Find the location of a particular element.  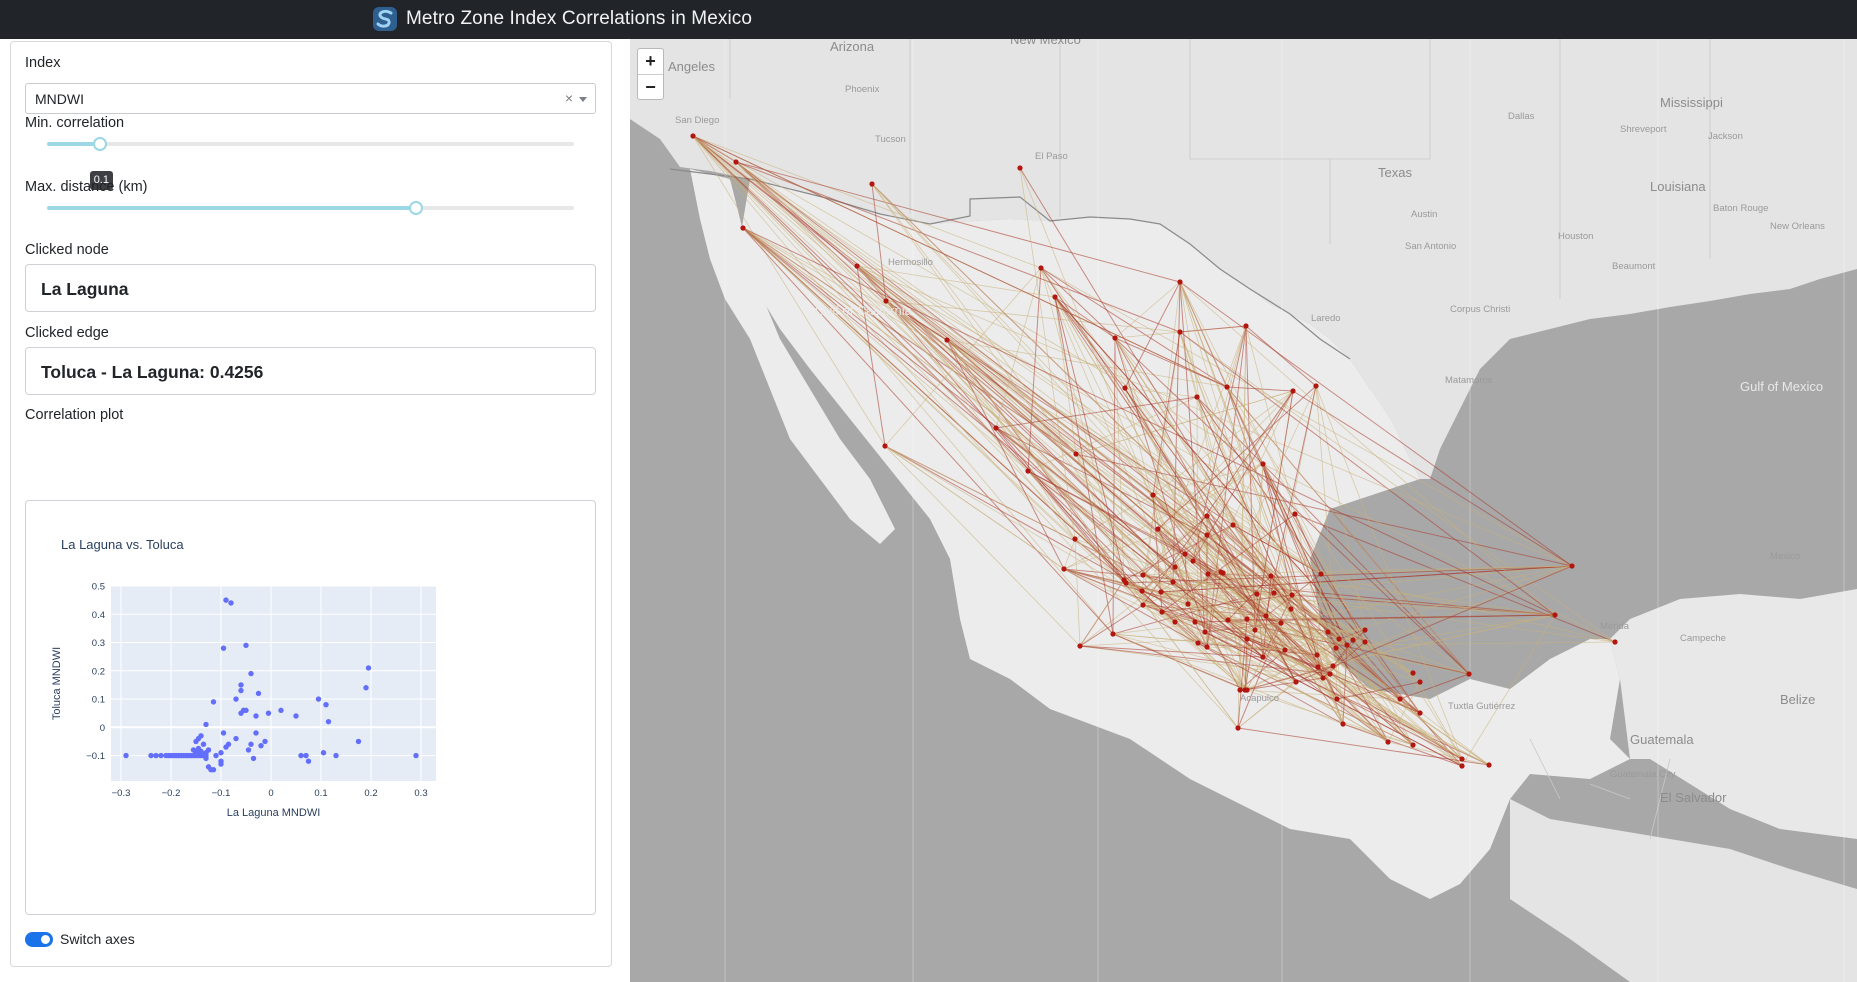

clear-icon: × is located at coordinates (569, 98).